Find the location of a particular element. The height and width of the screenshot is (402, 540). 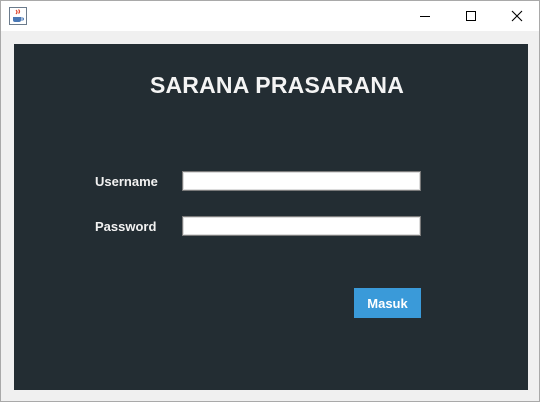

close-icon is located at coordinates (517, 16).